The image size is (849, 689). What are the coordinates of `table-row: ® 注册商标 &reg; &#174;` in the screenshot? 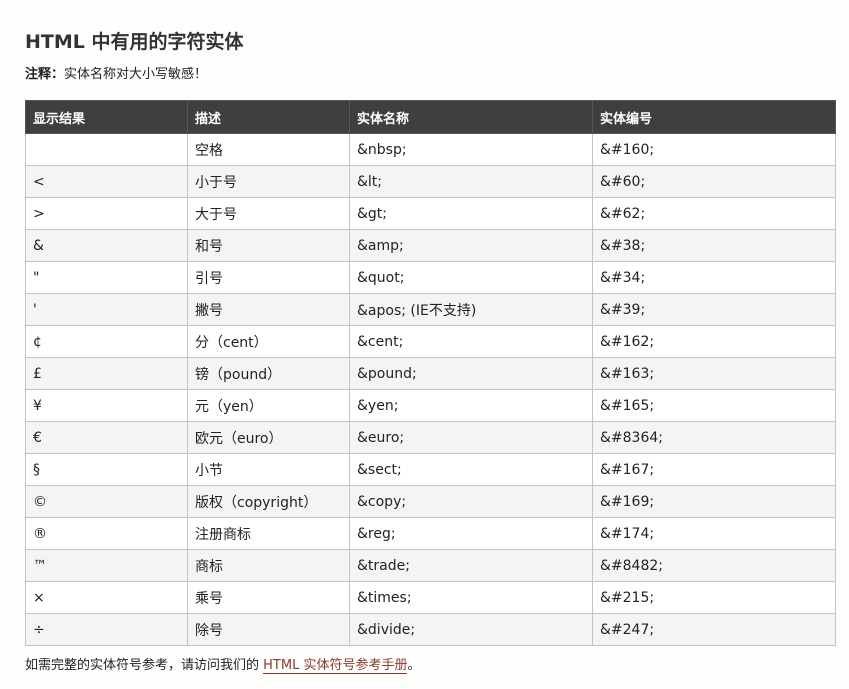 It's located at (430, 533).